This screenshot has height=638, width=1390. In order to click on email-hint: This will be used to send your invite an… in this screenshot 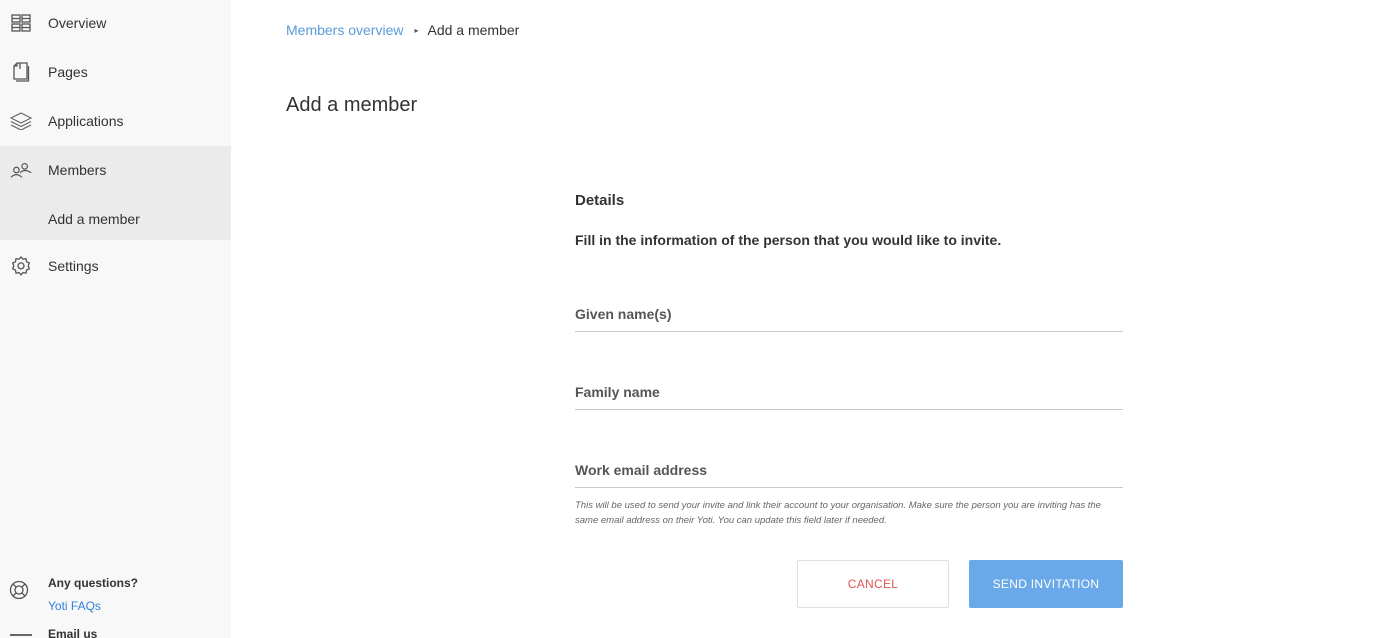, I will do `click(838, 513)`.